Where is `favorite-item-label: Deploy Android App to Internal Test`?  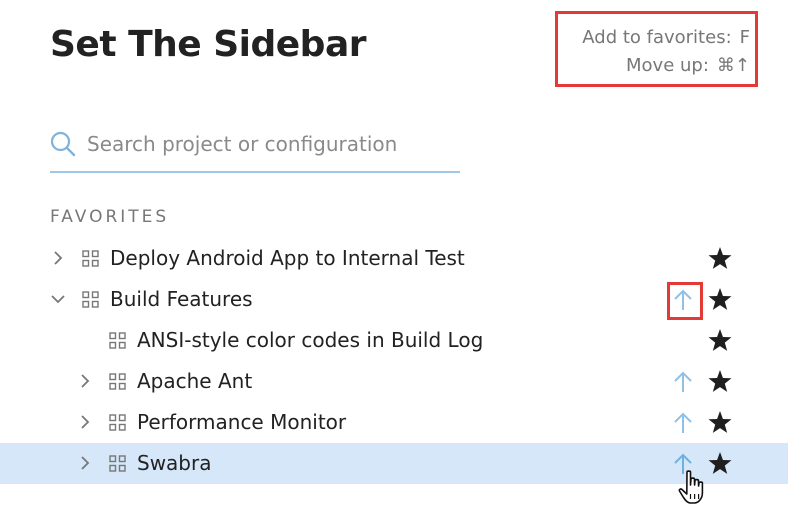 favorite-item-label: Deploy Android App to Internal Test is located at coordinates (287, 258).